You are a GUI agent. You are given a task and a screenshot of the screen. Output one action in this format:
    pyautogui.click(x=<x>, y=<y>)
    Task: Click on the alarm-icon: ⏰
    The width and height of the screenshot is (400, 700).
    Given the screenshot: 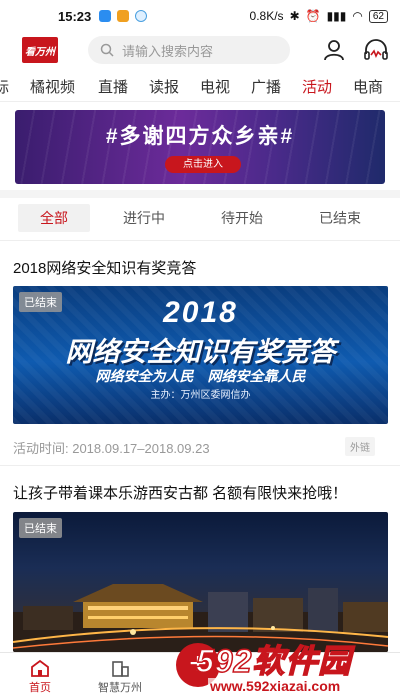 What is the action you would take?
    pyautogui.click(x=313, y=16)
    